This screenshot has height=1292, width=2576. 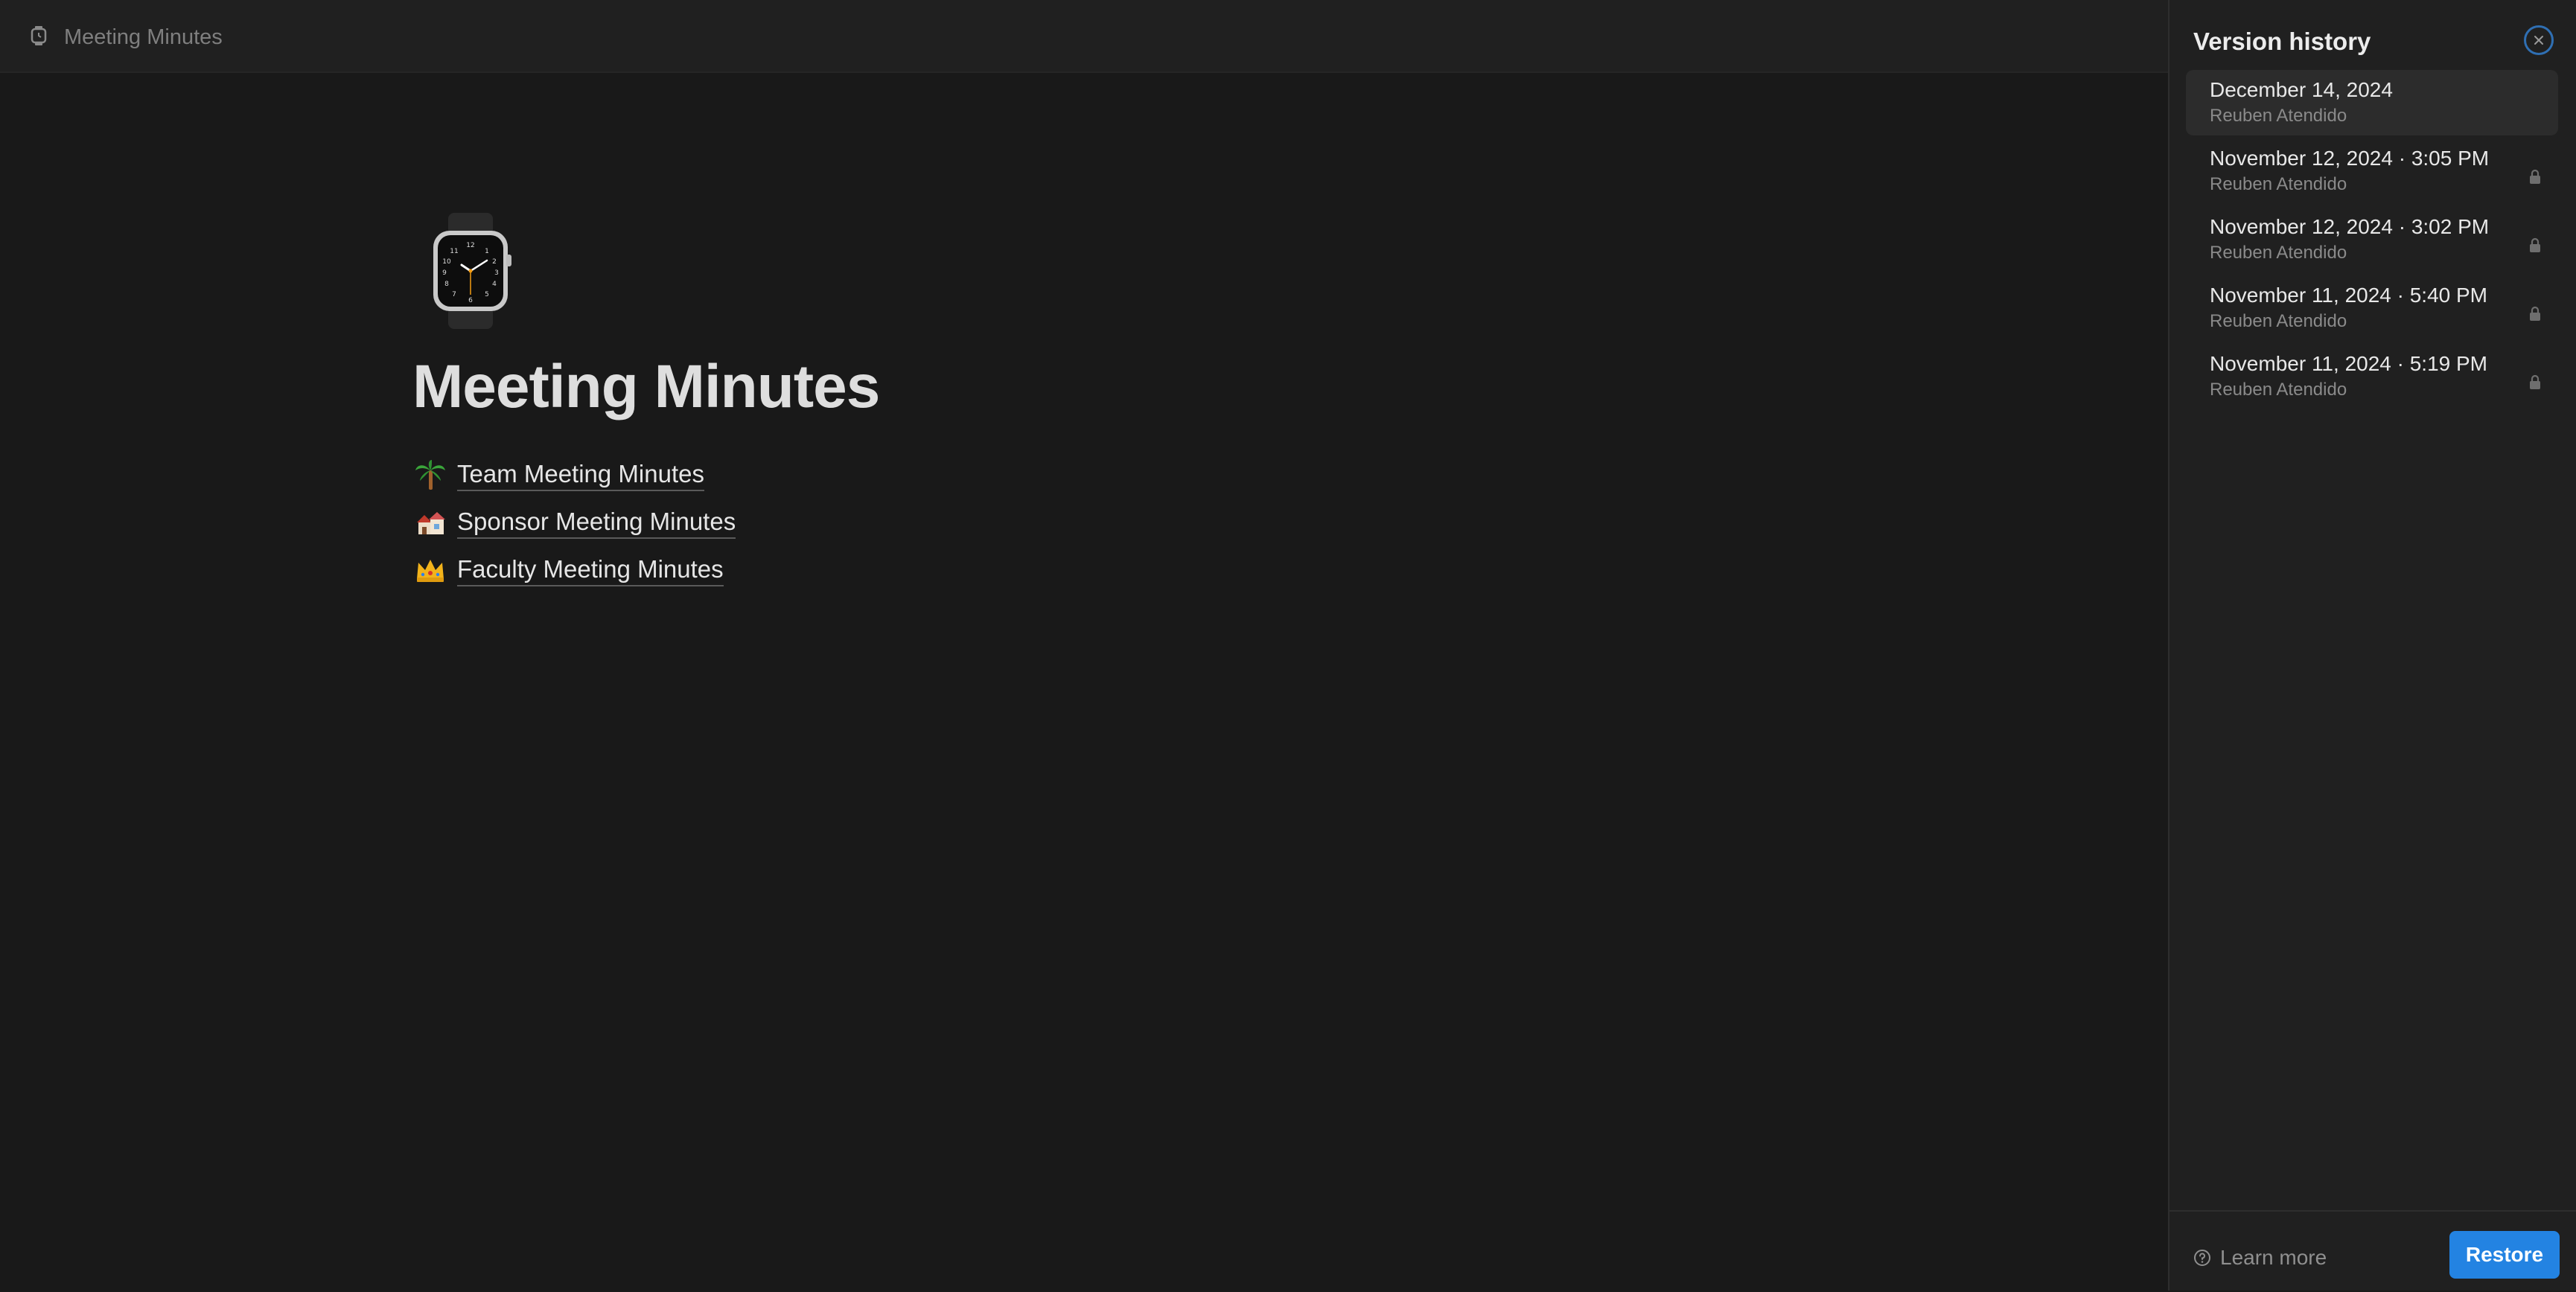 What do you see at coordinates (470, 245) in the screenshot?
I see `svg-text: 12` at bounding box center [470, 245].